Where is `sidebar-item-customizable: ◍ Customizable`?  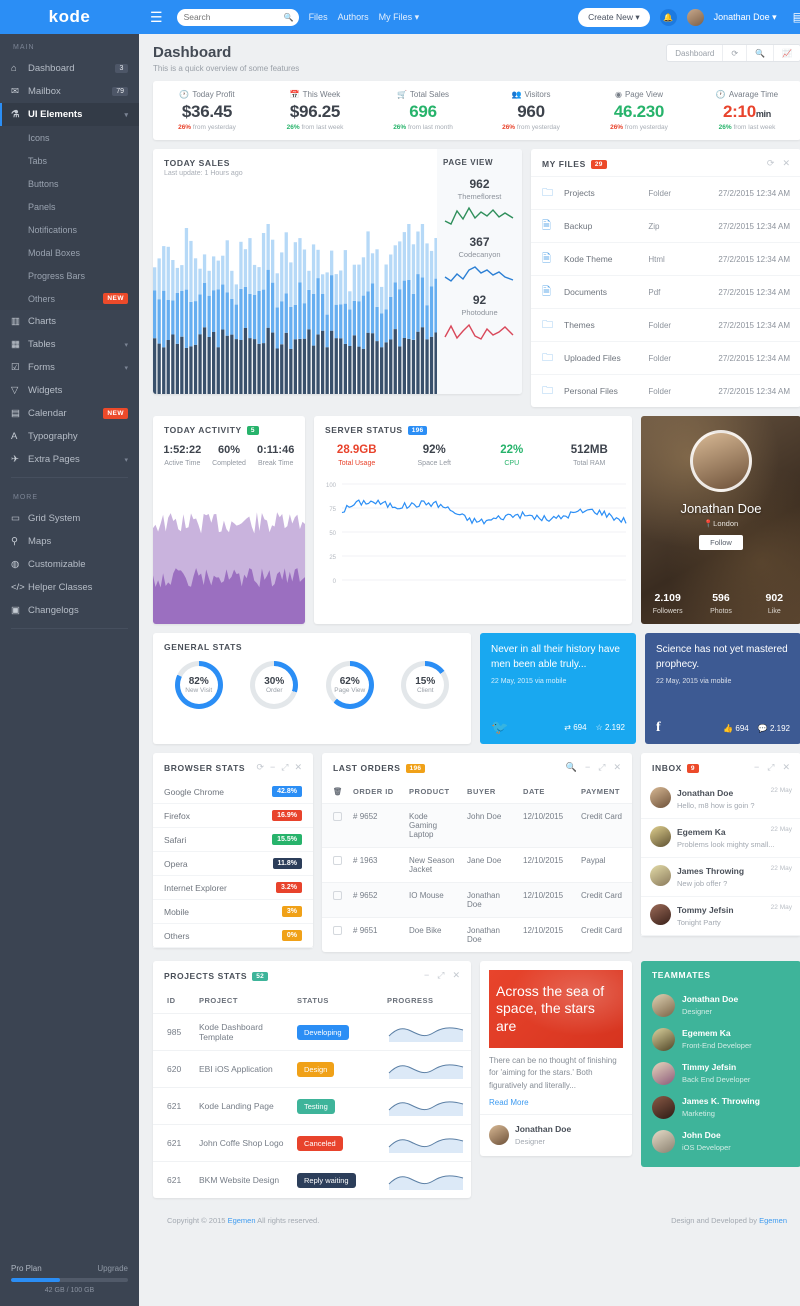
sidebar-item-customizable: ◍ Customizable is located at coordinates (69, 564).